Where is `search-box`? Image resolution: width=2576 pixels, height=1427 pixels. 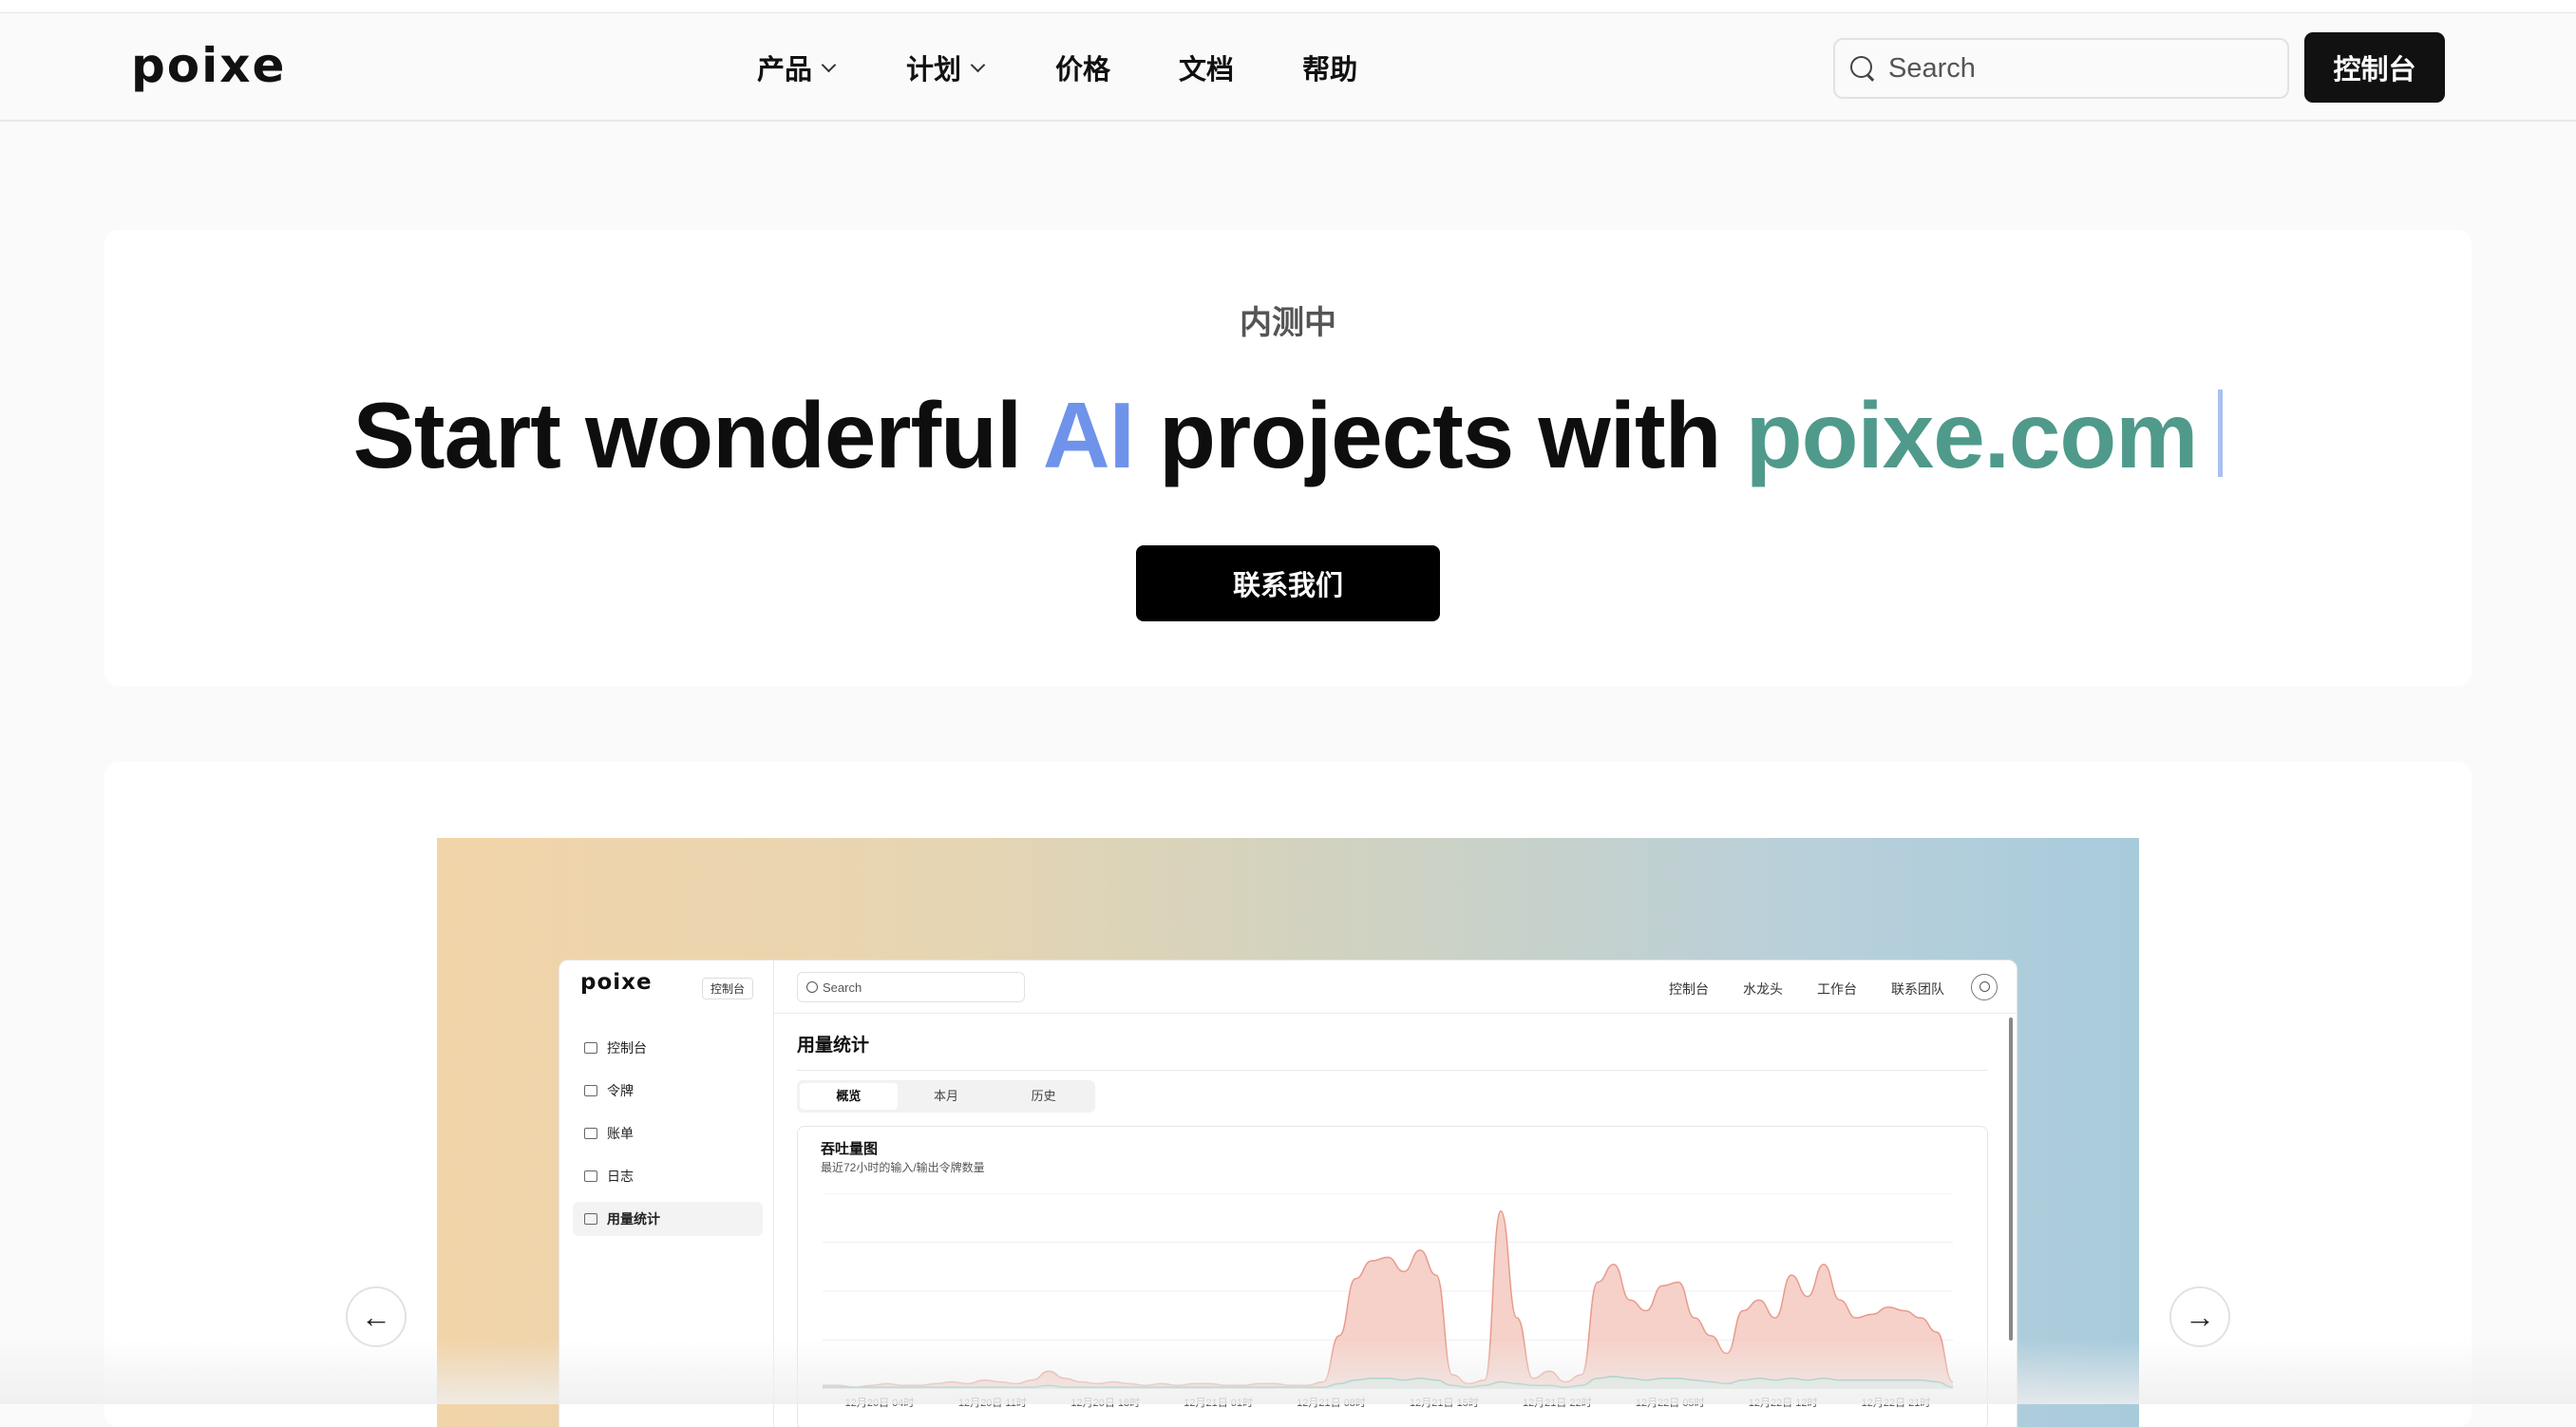 search-box is located at coordinates (2061, 68).